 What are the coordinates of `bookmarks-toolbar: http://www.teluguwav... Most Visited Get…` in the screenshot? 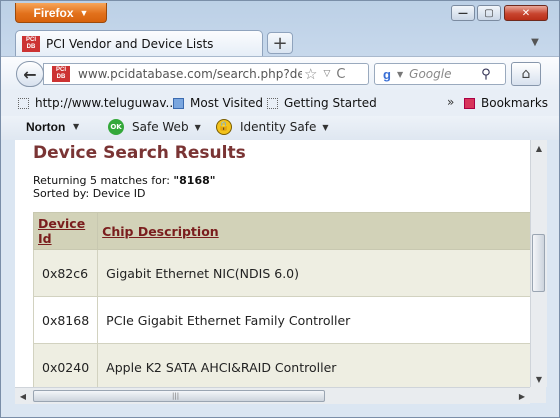 It's located at (280, 103).